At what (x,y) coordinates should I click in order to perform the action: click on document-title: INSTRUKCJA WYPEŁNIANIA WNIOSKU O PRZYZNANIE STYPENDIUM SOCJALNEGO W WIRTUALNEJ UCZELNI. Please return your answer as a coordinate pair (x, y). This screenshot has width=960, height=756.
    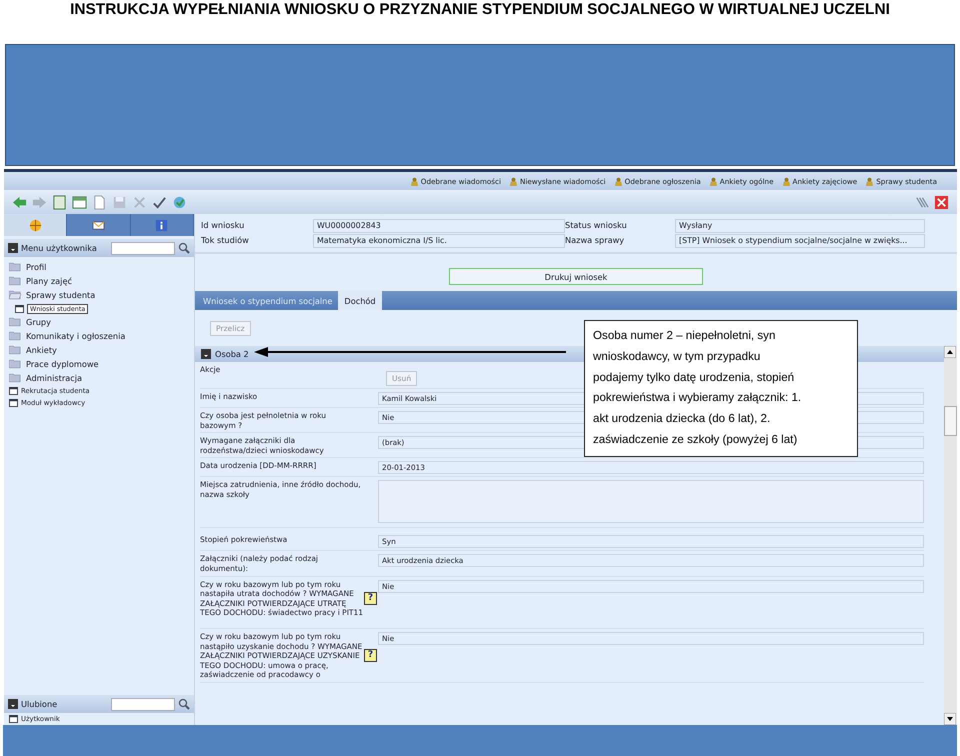
    Looking at the image, I should click on (480, 10).